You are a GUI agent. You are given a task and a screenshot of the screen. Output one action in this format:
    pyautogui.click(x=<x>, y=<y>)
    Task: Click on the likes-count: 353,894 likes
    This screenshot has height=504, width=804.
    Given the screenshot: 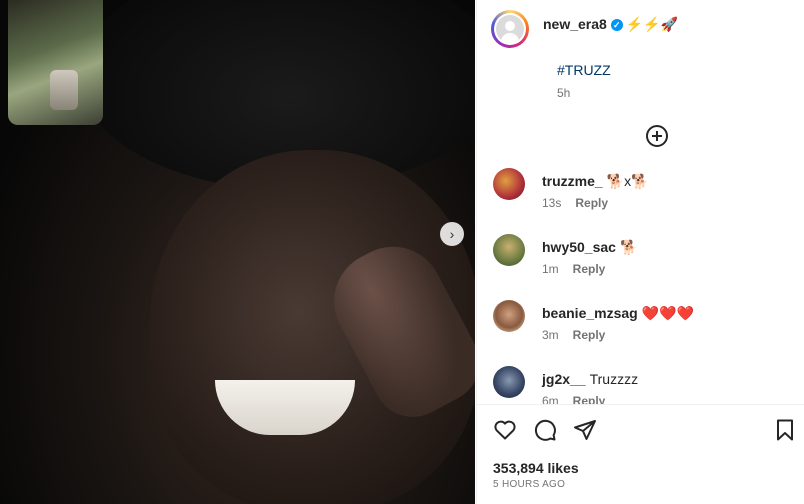 What is the action you would take?
    pyautogui.click(x=536, y=468)
    